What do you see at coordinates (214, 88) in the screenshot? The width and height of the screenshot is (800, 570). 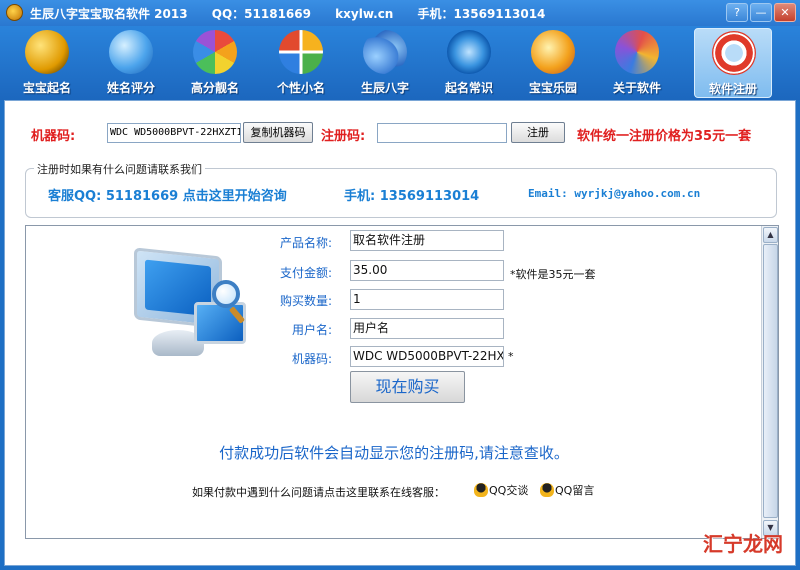 I see `toolbar-label: 高分靓名` at bounding box center [214, 88].